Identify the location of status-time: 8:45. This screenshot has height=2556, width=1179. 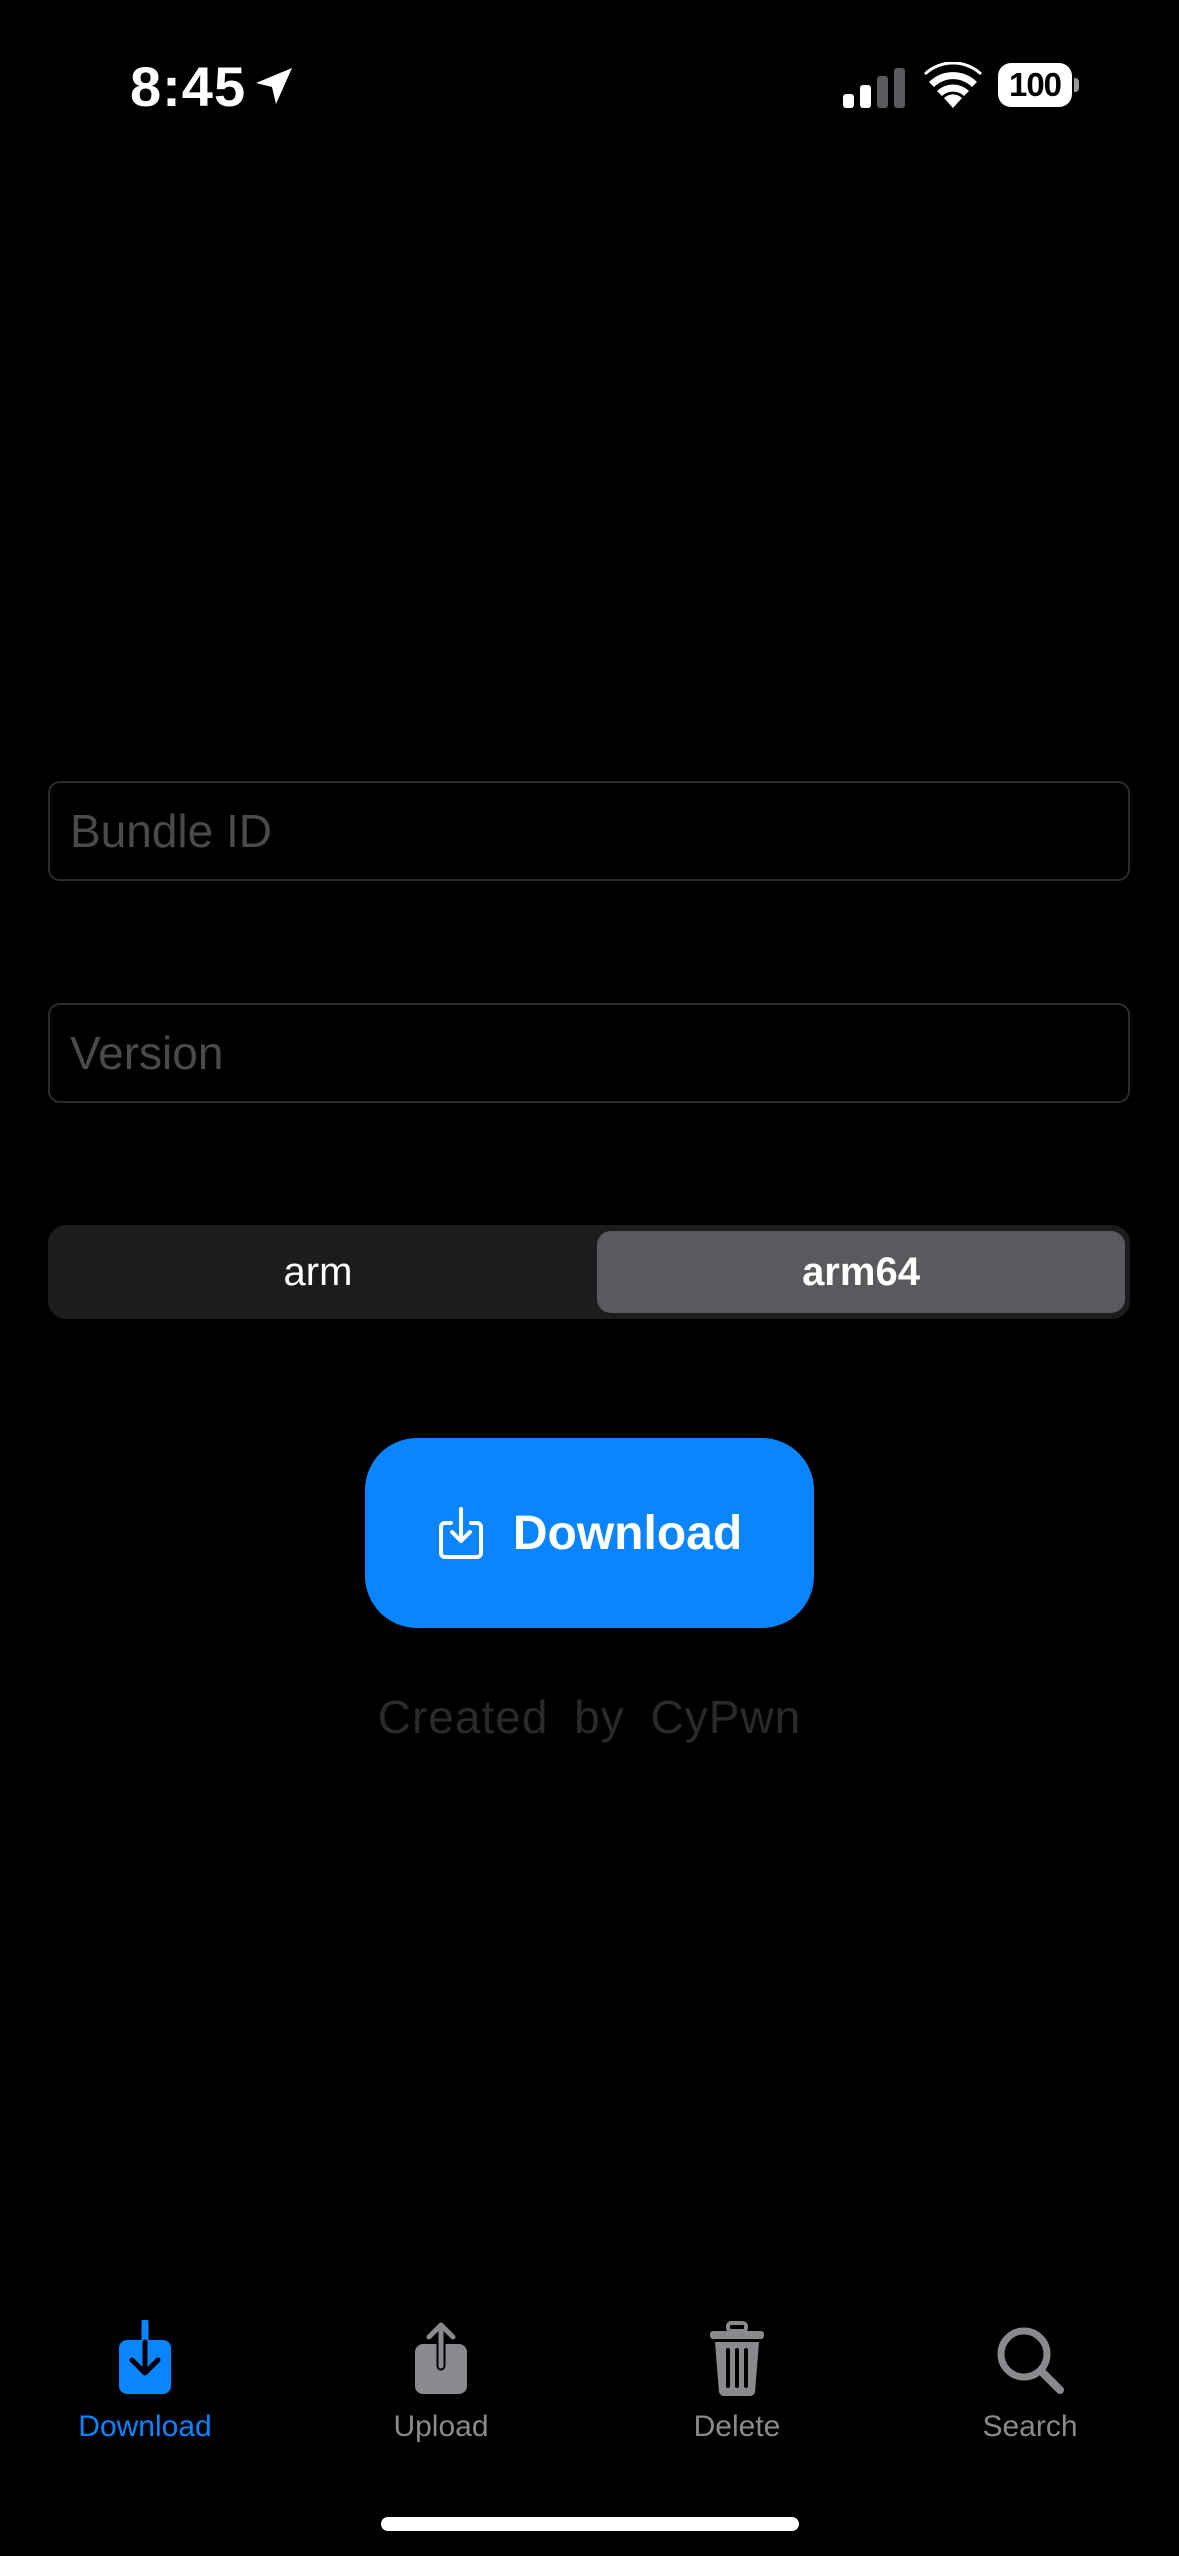
(188, 86).